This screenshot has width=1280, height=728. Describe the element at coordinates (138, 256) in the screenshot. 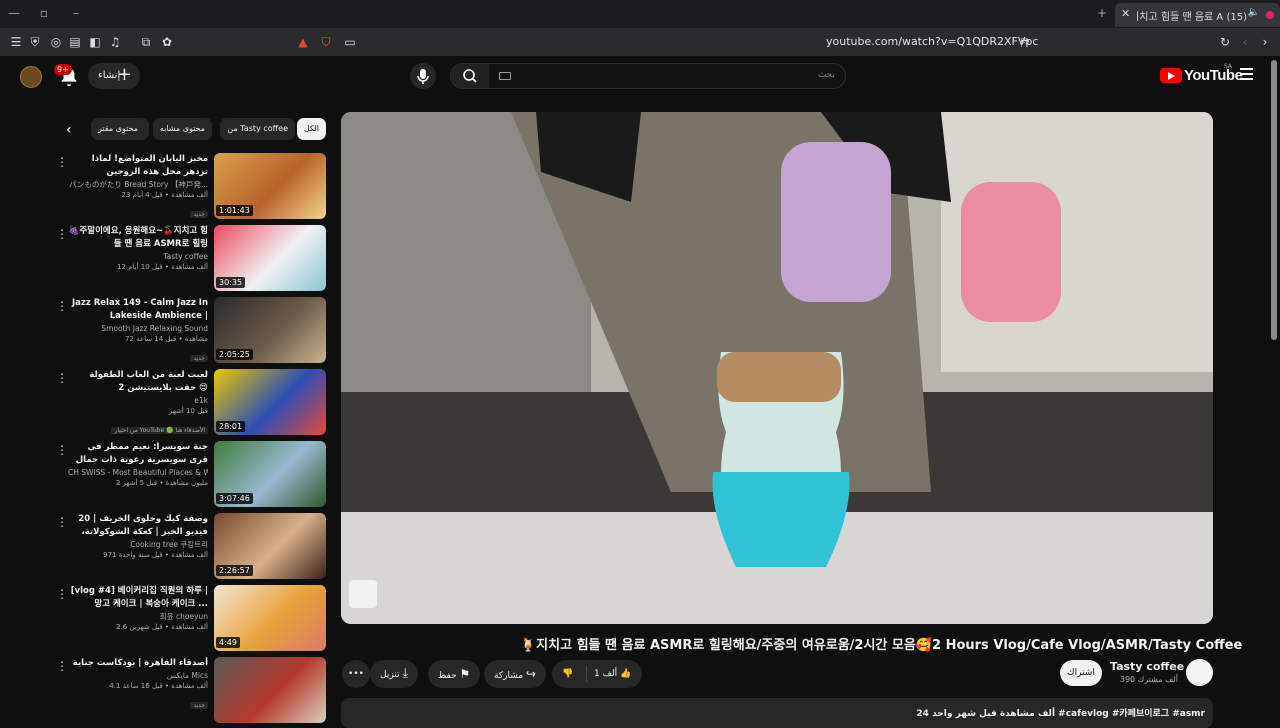

I see `related-channel: Tasty coffee` at that location.